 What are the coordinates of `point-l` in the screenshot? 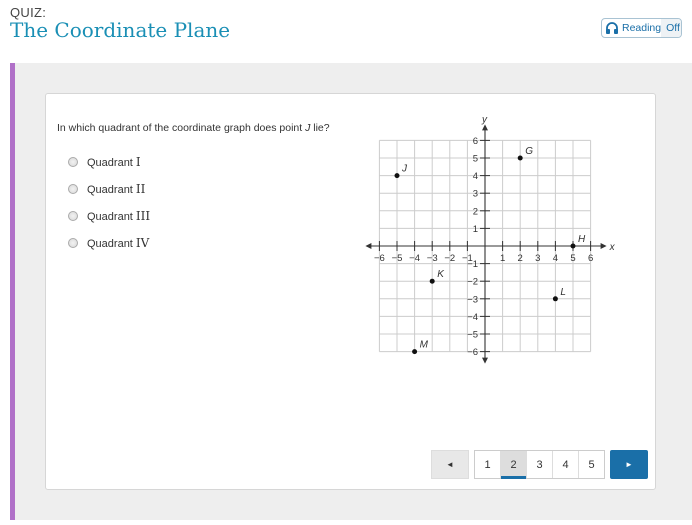 It's located at (555, 299).